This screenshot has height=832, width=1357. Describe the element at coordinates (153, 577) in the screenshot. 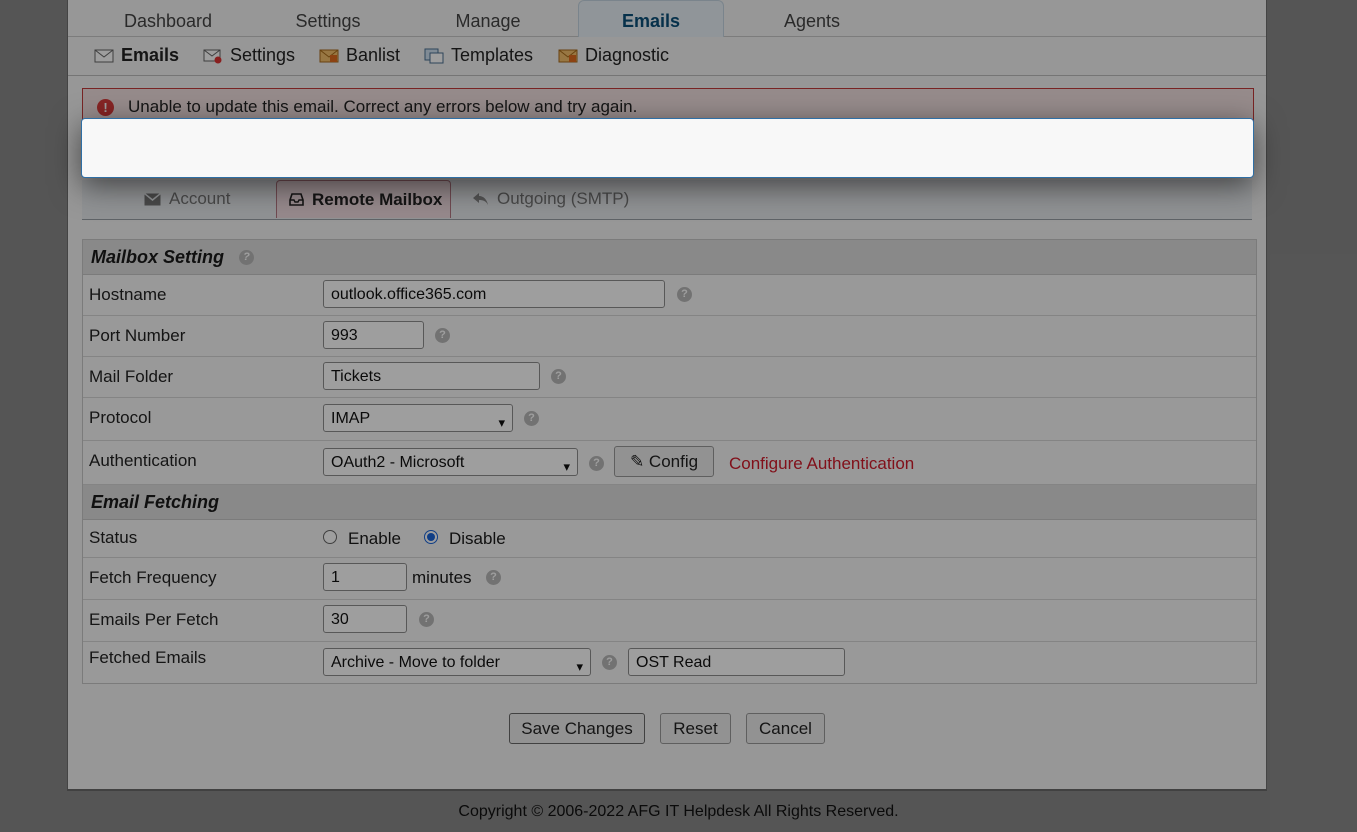

I see `fetch-frequency-label: Fetch Frequency` at that location.